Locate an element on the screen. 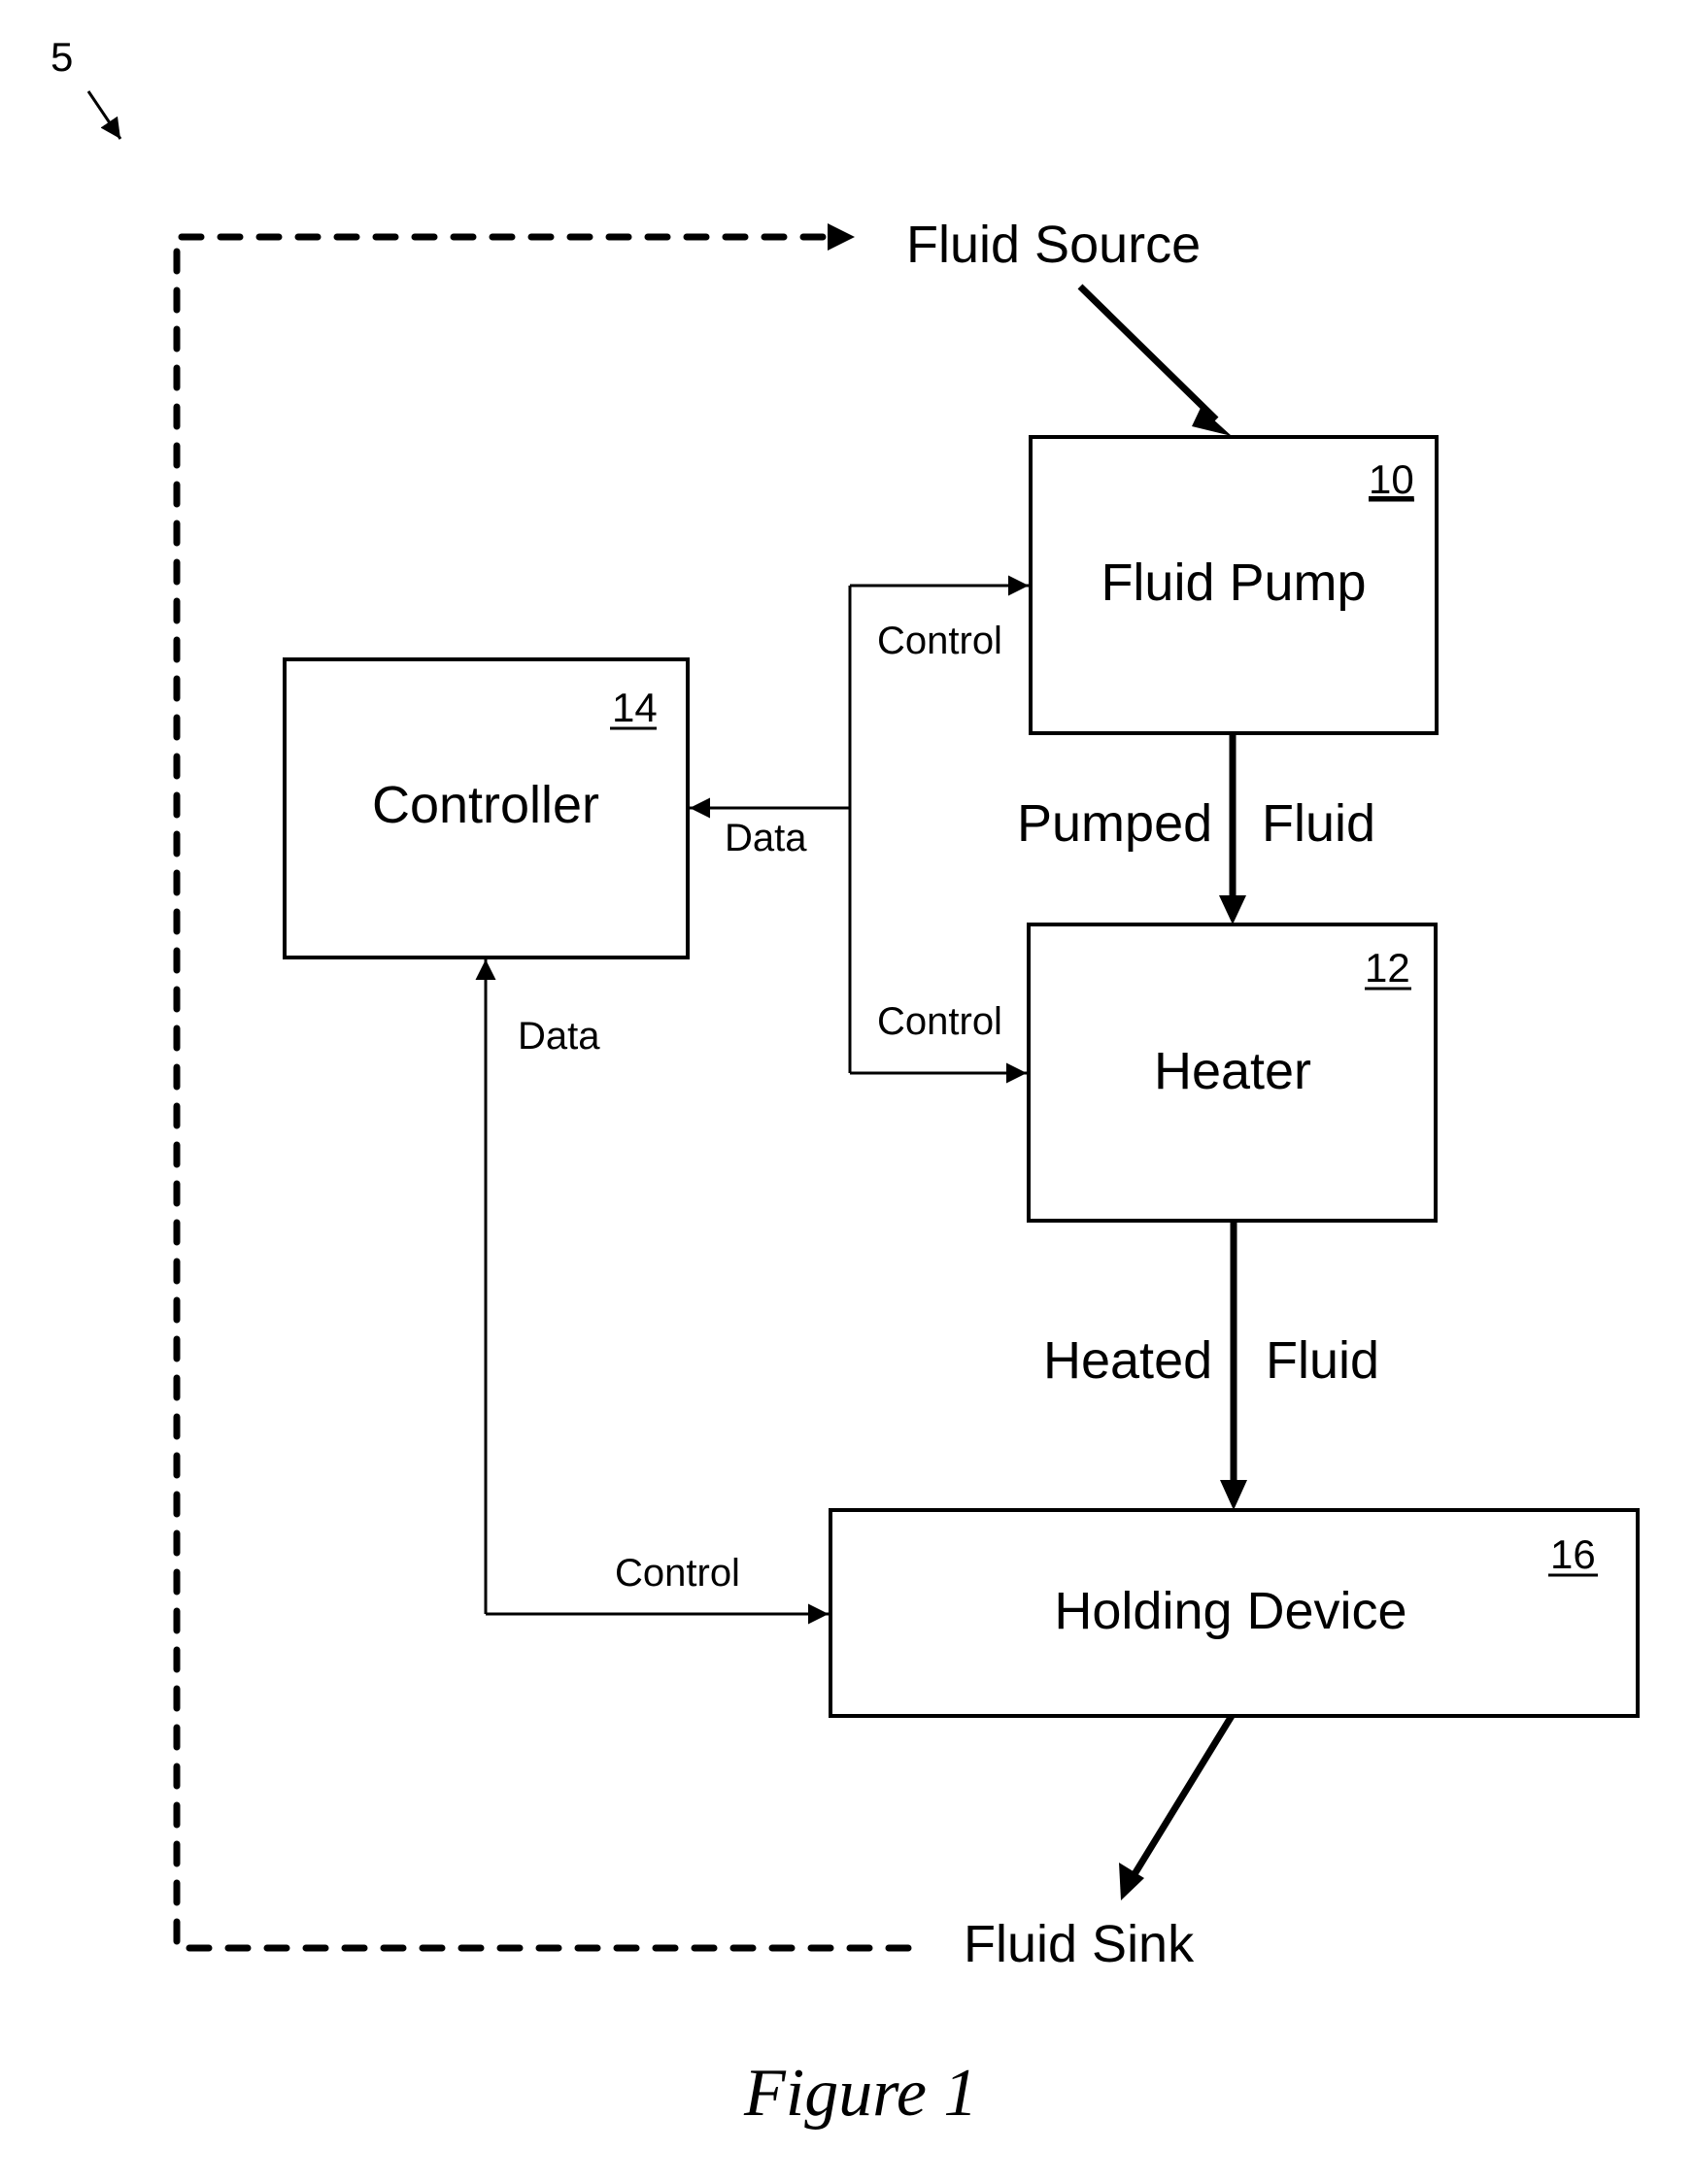  heated-label-right: Fluid is located at coordinates (1322, 1360).